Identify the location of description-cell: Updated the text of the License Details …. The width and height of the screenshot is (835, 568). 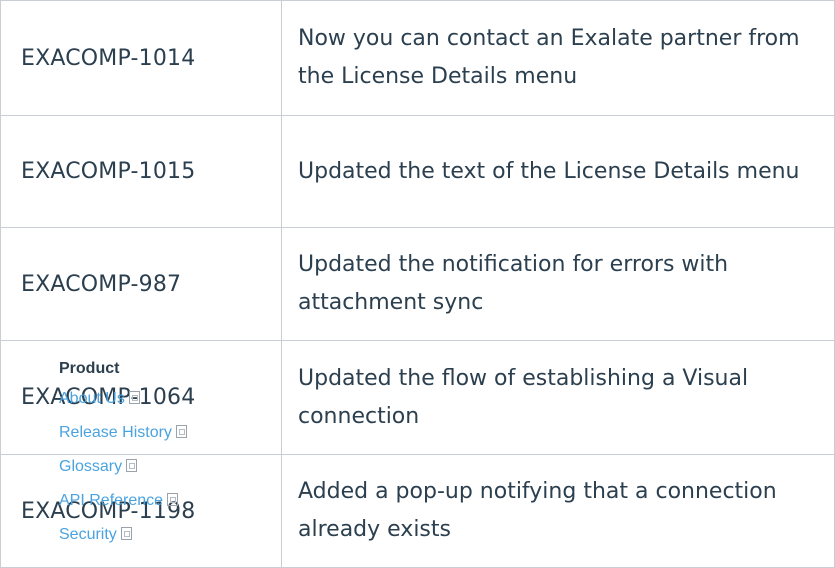
(558, 171).